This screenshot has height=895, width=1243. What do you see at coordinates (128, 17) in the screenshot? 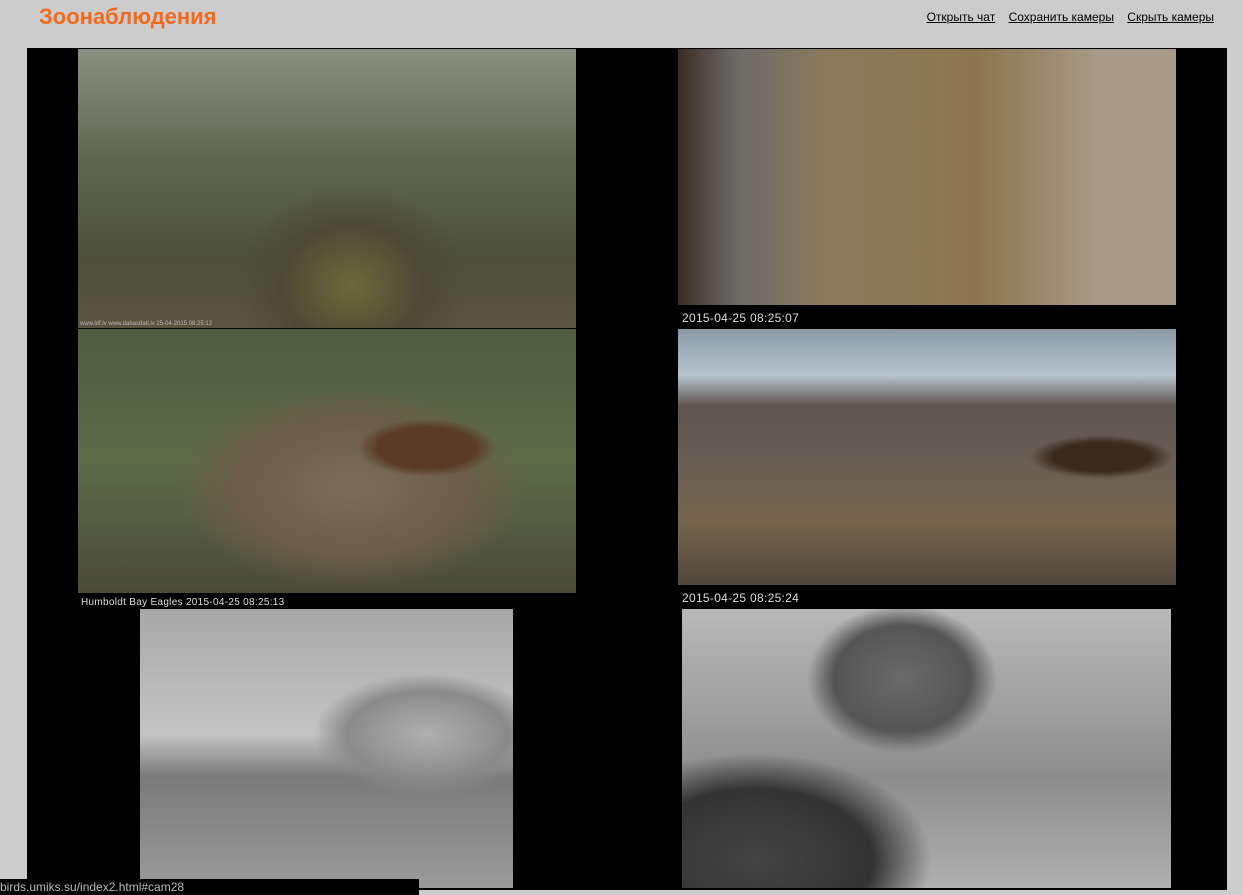
I see `site-logo: Зоонаблюдения` at bounding box center [128, 17].